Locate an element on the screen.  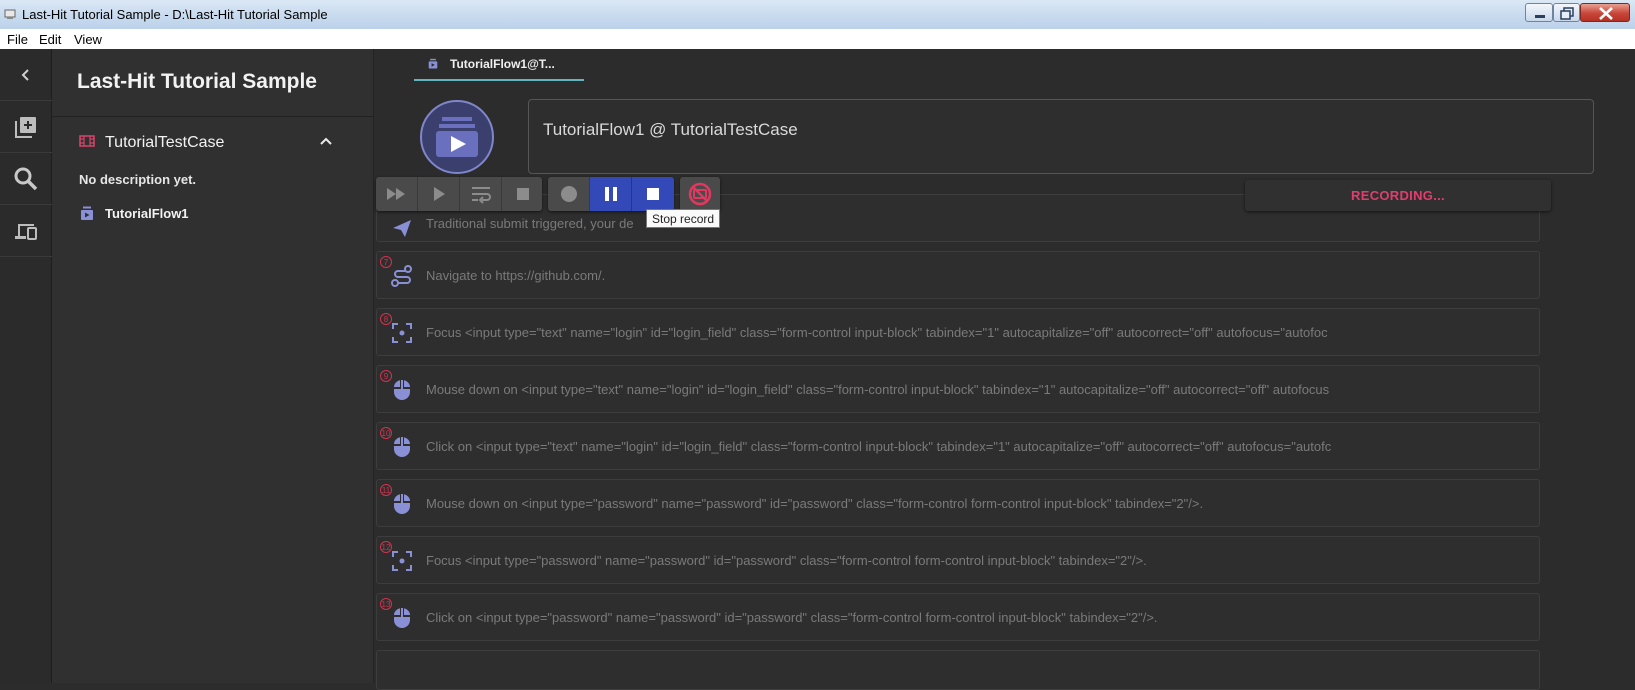
record-icon is located at coordinates (569, 194).